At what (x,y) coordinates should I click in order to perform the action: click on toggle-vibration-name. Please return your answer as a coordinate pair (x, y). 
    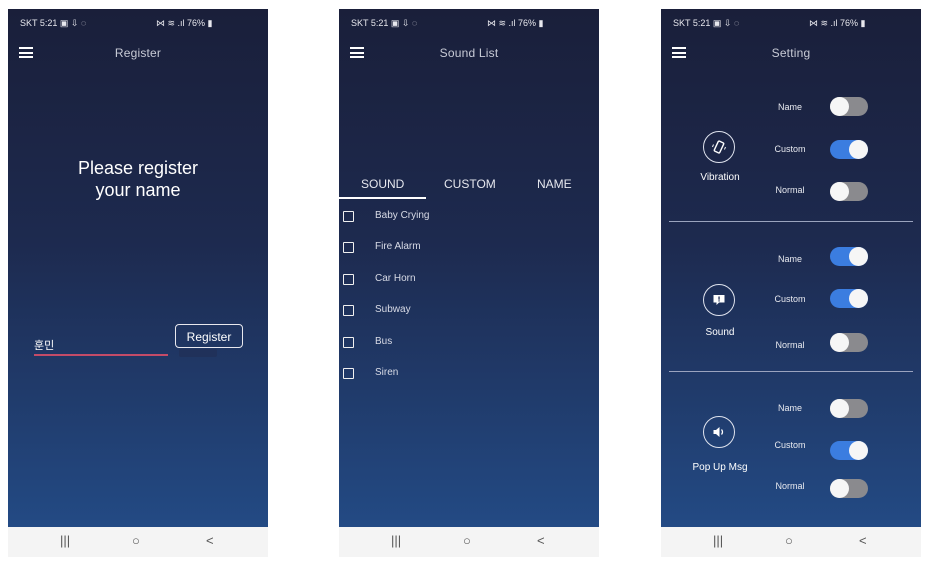
    Looking at the image, I should click on (849, 106).